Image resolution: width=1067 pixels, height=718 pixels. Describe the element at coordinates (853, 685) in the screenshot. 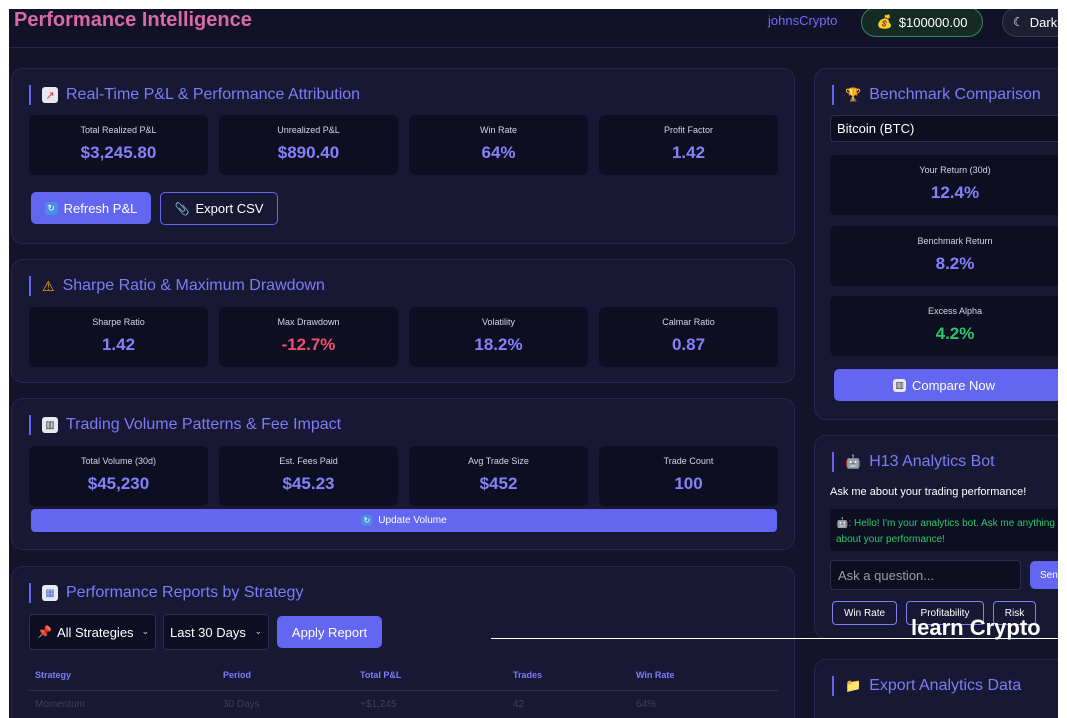

I see `folder-icon: 📁` at that location.